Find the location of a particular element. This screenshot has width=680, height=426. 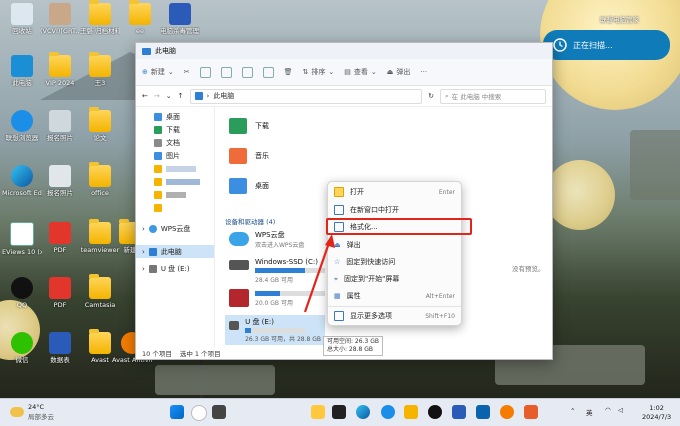

eject-icon: ⏏ is located at coordinates (337, 245).